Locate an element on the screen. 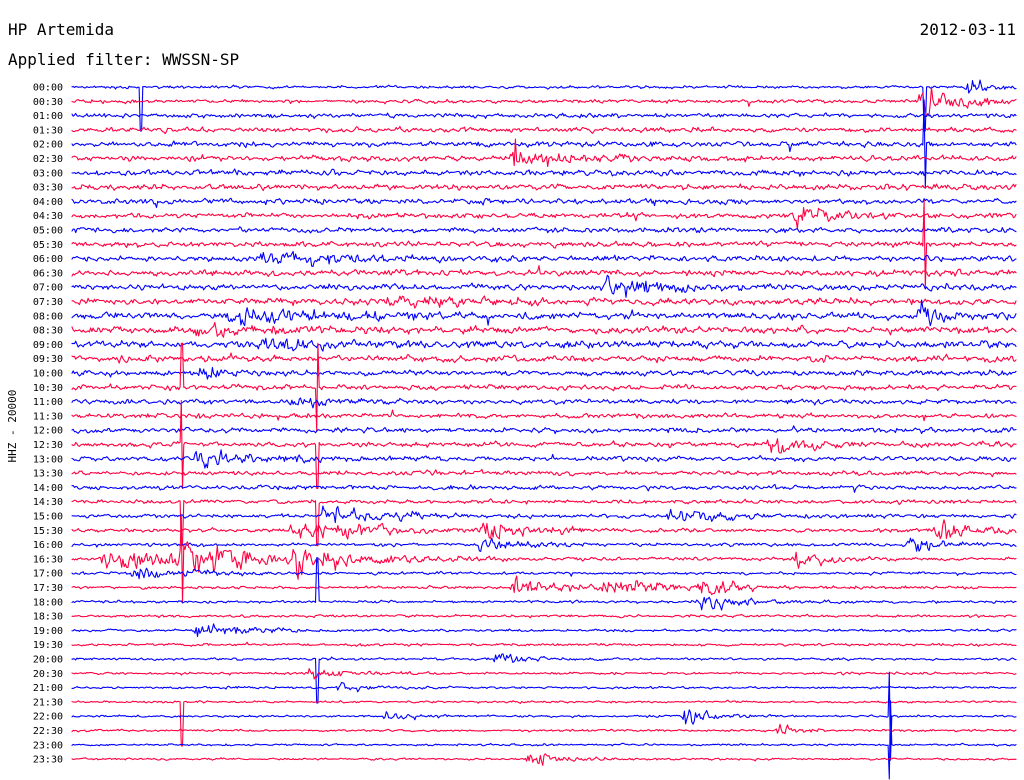 The width and height of the screenshot is (1024, 780). row-time-label: 21:30 is located at coordinates (48, 702).